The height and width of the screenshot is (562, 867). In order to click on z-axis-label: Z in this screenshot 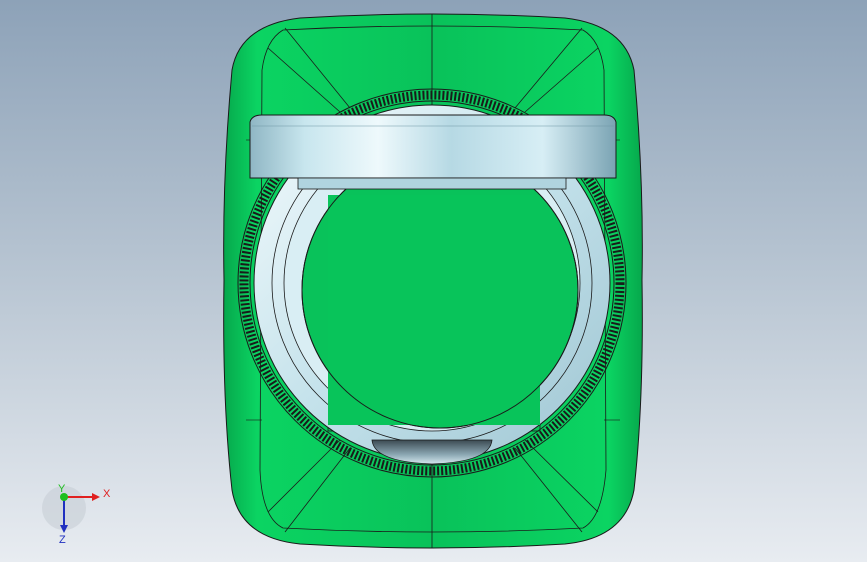, I will do `click(62, 540)`.